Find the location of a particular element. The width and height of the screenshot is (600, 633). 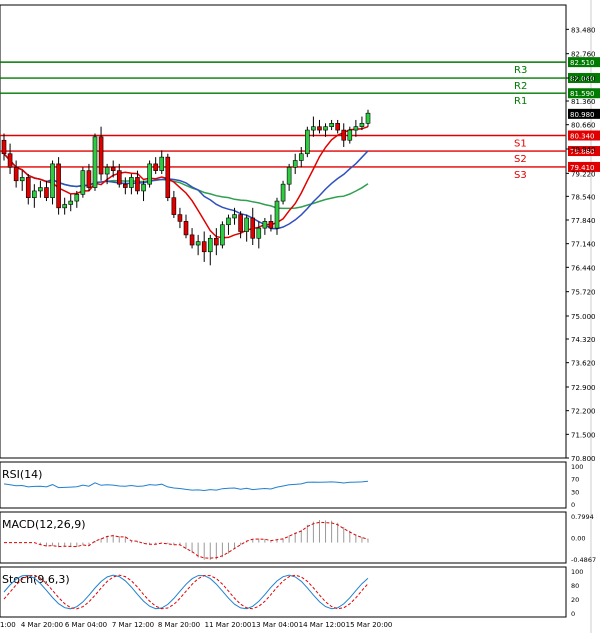

price-tick-label: 72.900 is located at coordinates (583, 388).